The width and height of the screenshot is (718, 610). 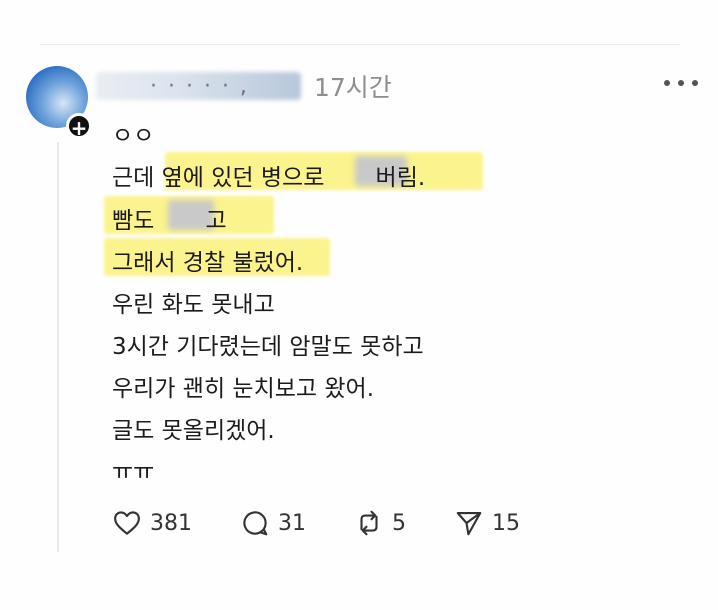 What do you see at coordinates (506, 523) in the screenshot?
I see `share-count: 15` at bounding box center [506, 523].